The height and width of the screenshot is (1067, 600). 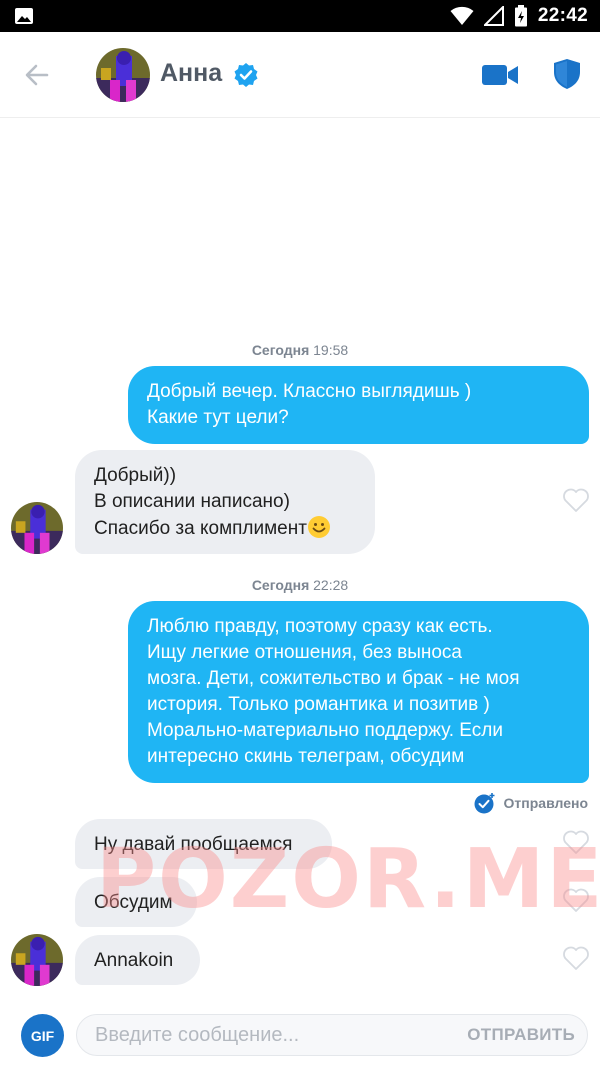 What do you see at coordinates (318, 527) in the screenshot?
I see `smiling-face-emoji` at bounding box center [318, 527].